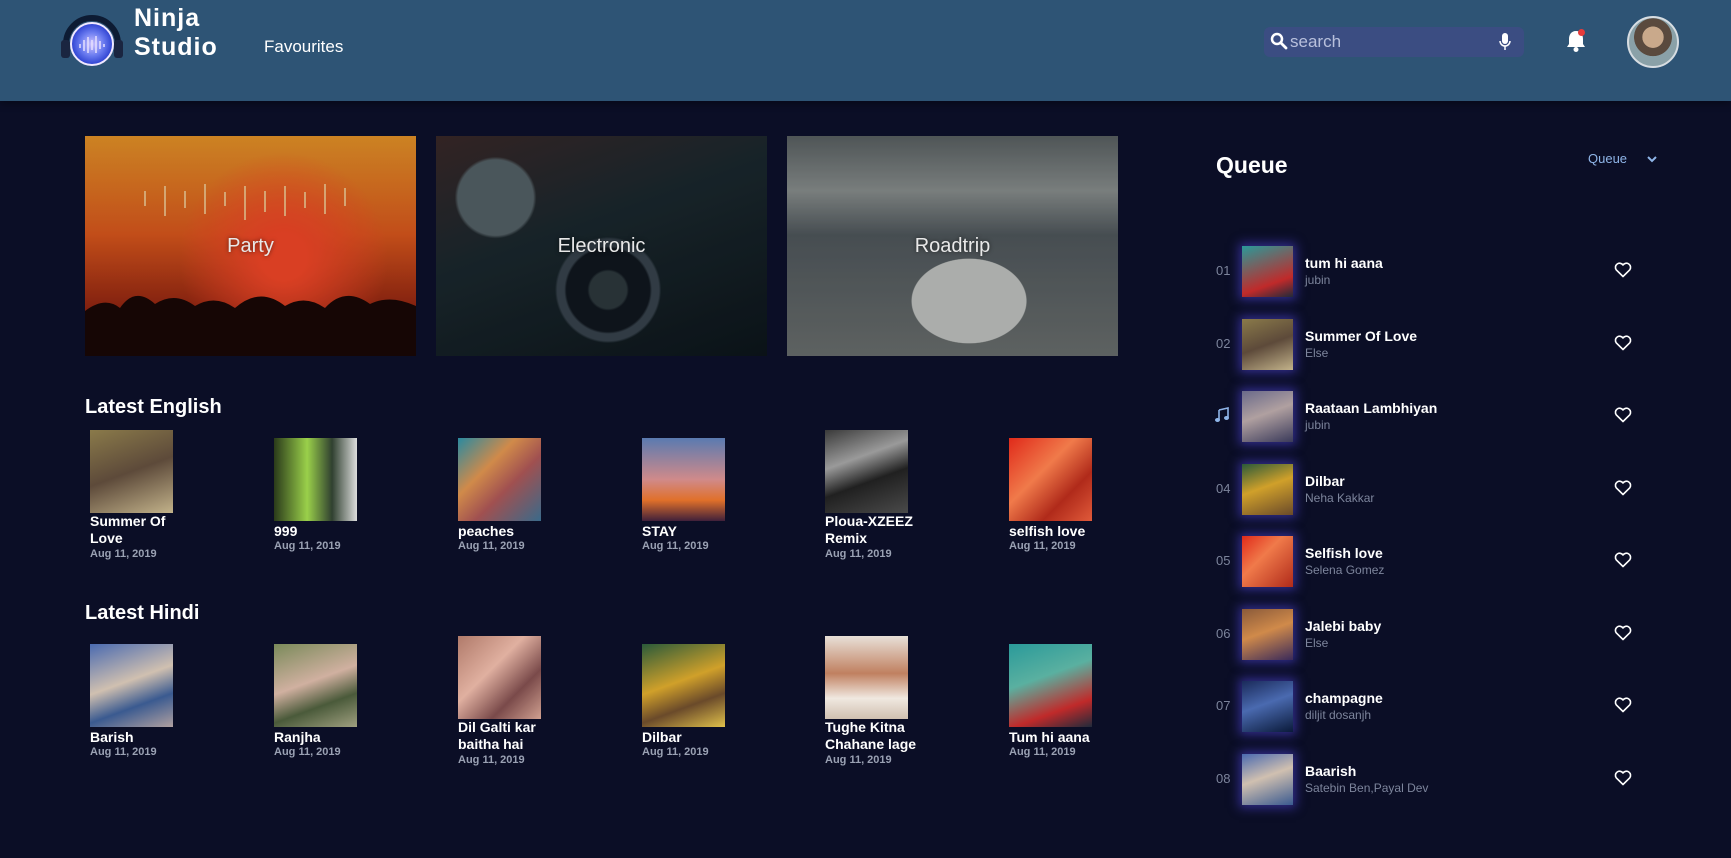 This screenshot has width=1731, height=858. I want to click on queue-row: 07 champagne diljit dosanjh, so click(1429, 707).